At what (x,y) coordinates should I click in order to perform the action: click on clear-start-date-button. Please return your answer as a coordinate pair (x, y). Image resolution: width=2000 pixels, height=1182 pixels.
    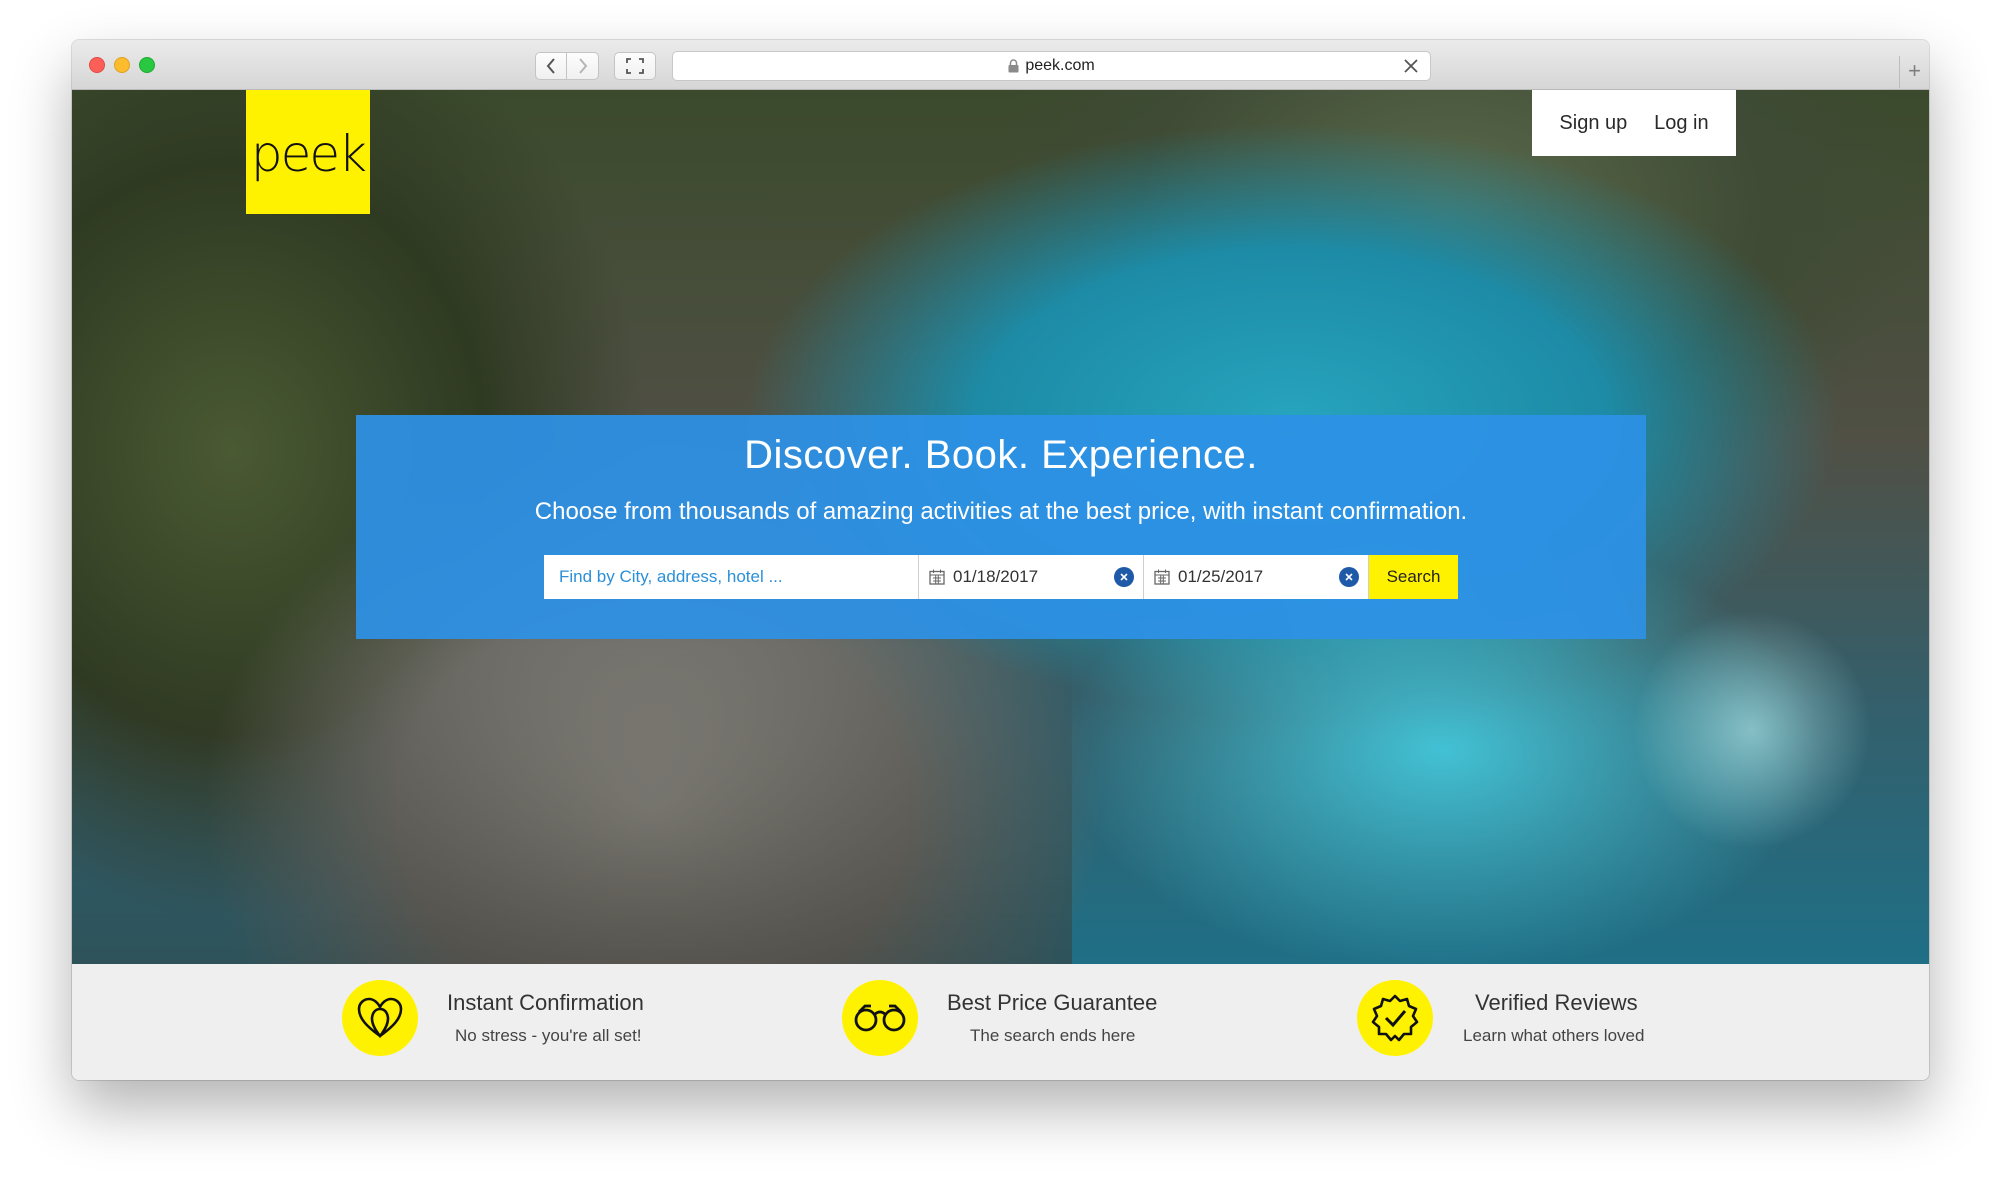
    Looking at the image, I should click on (1124, 577).